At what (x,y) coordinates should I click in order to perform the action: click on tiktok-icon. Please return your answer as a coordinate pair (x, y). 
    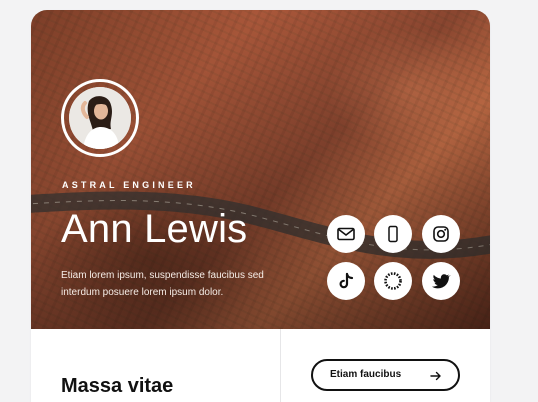
    Looking at the image, I should click on (346, 280).